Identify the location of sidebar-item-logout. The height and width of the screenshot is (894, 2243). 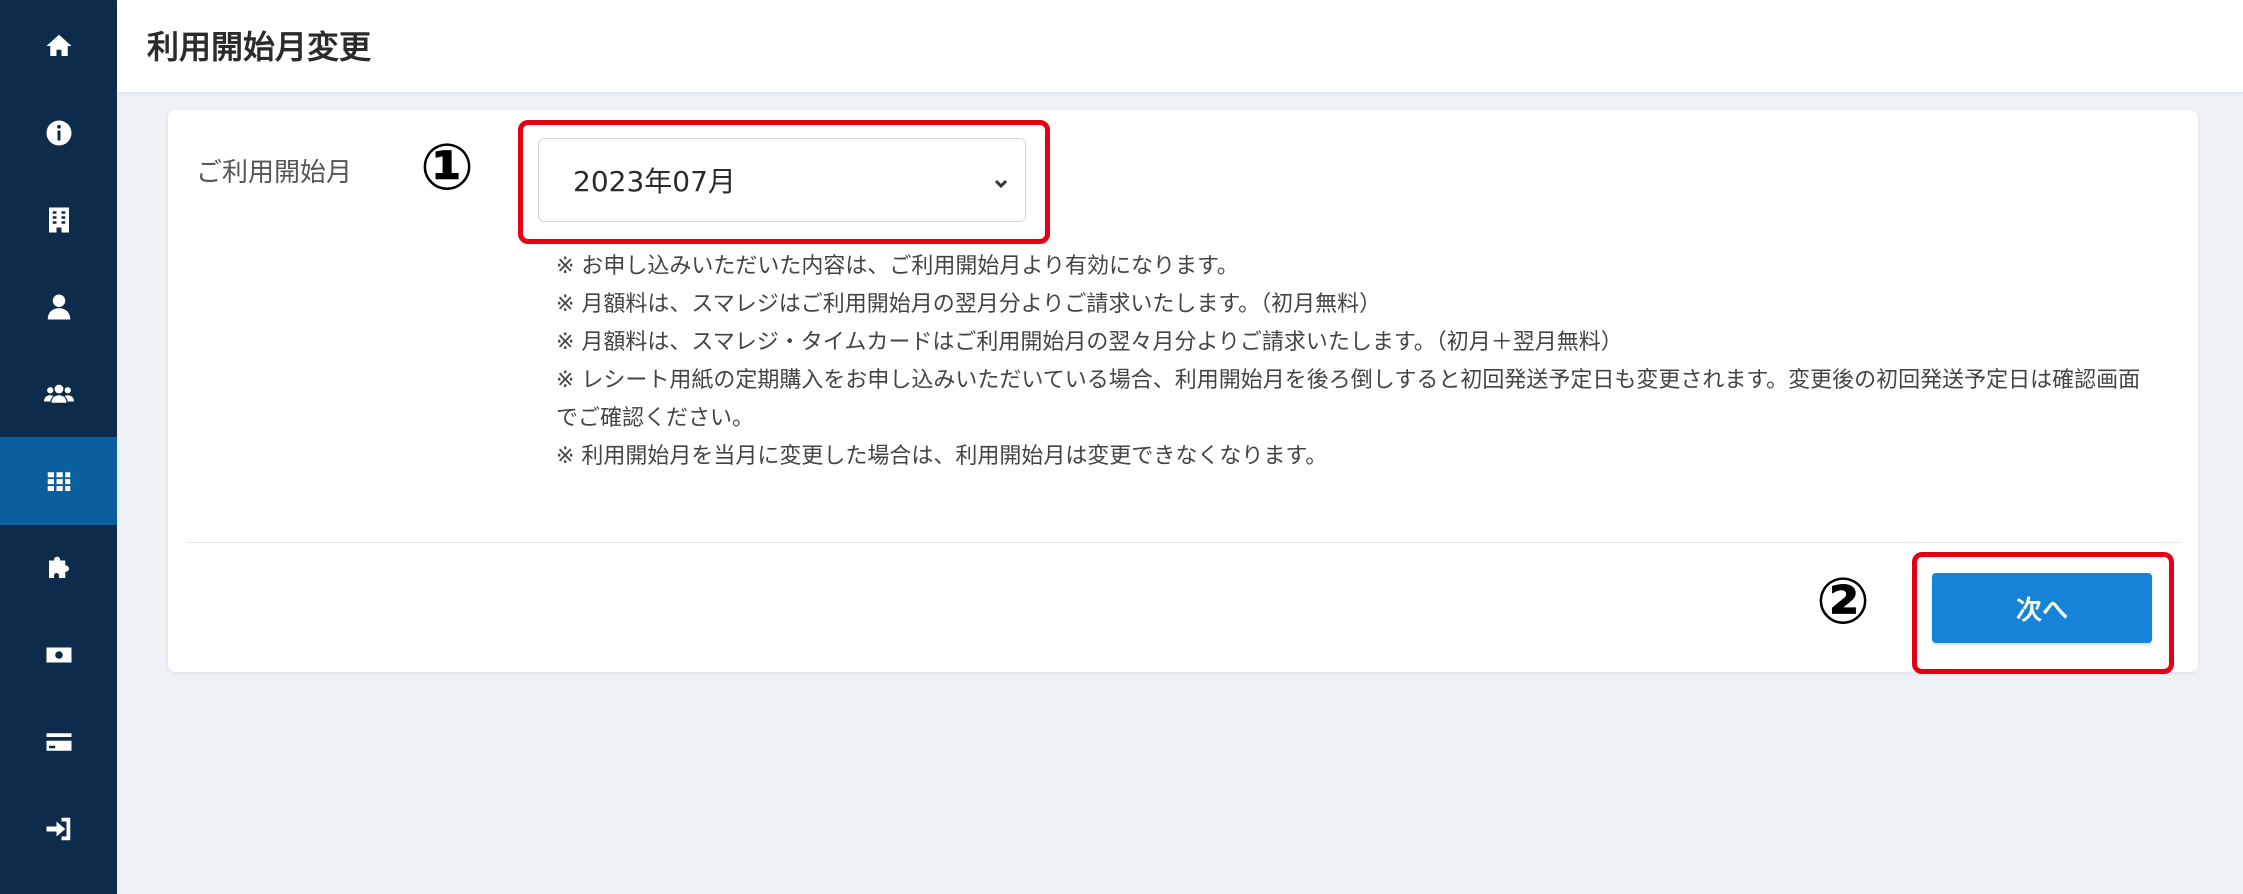
(58, 829).